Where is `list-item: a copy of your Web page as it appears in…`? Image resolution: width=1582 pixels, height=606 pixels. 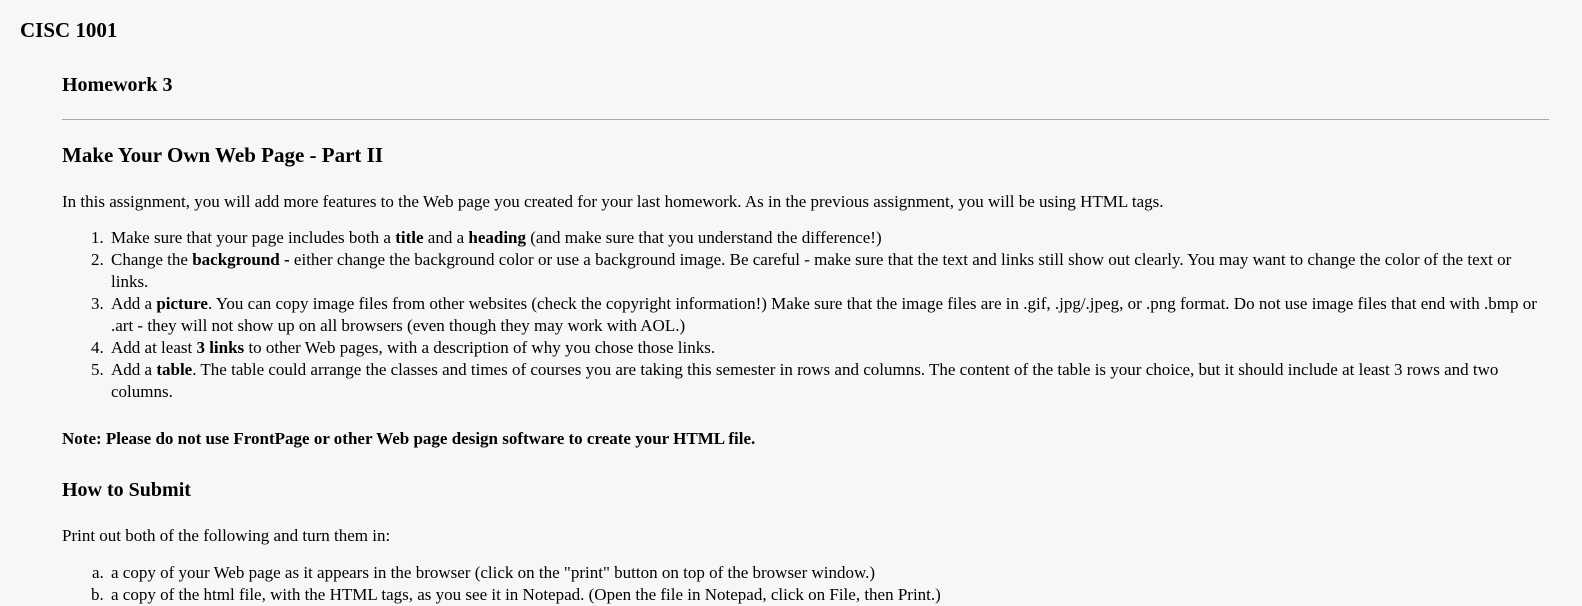 list-item: a copy of your Web page as it appears in… is located at coordinates (828, 573).